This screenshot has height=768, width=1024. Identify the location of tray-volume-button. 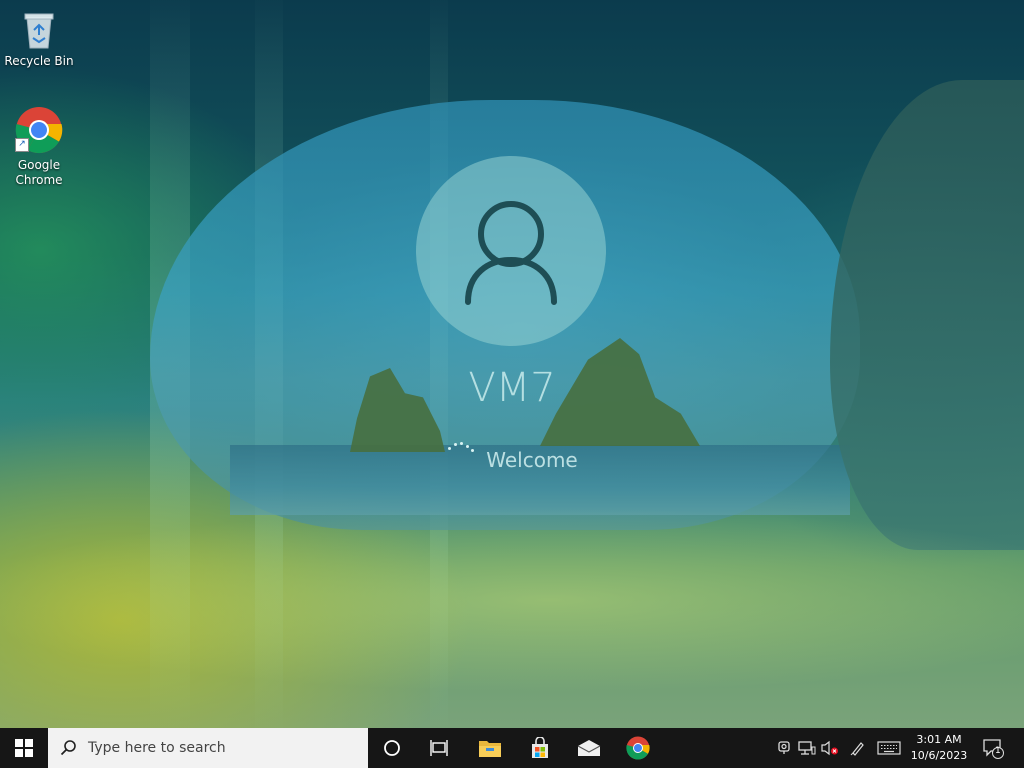
(830, 748).